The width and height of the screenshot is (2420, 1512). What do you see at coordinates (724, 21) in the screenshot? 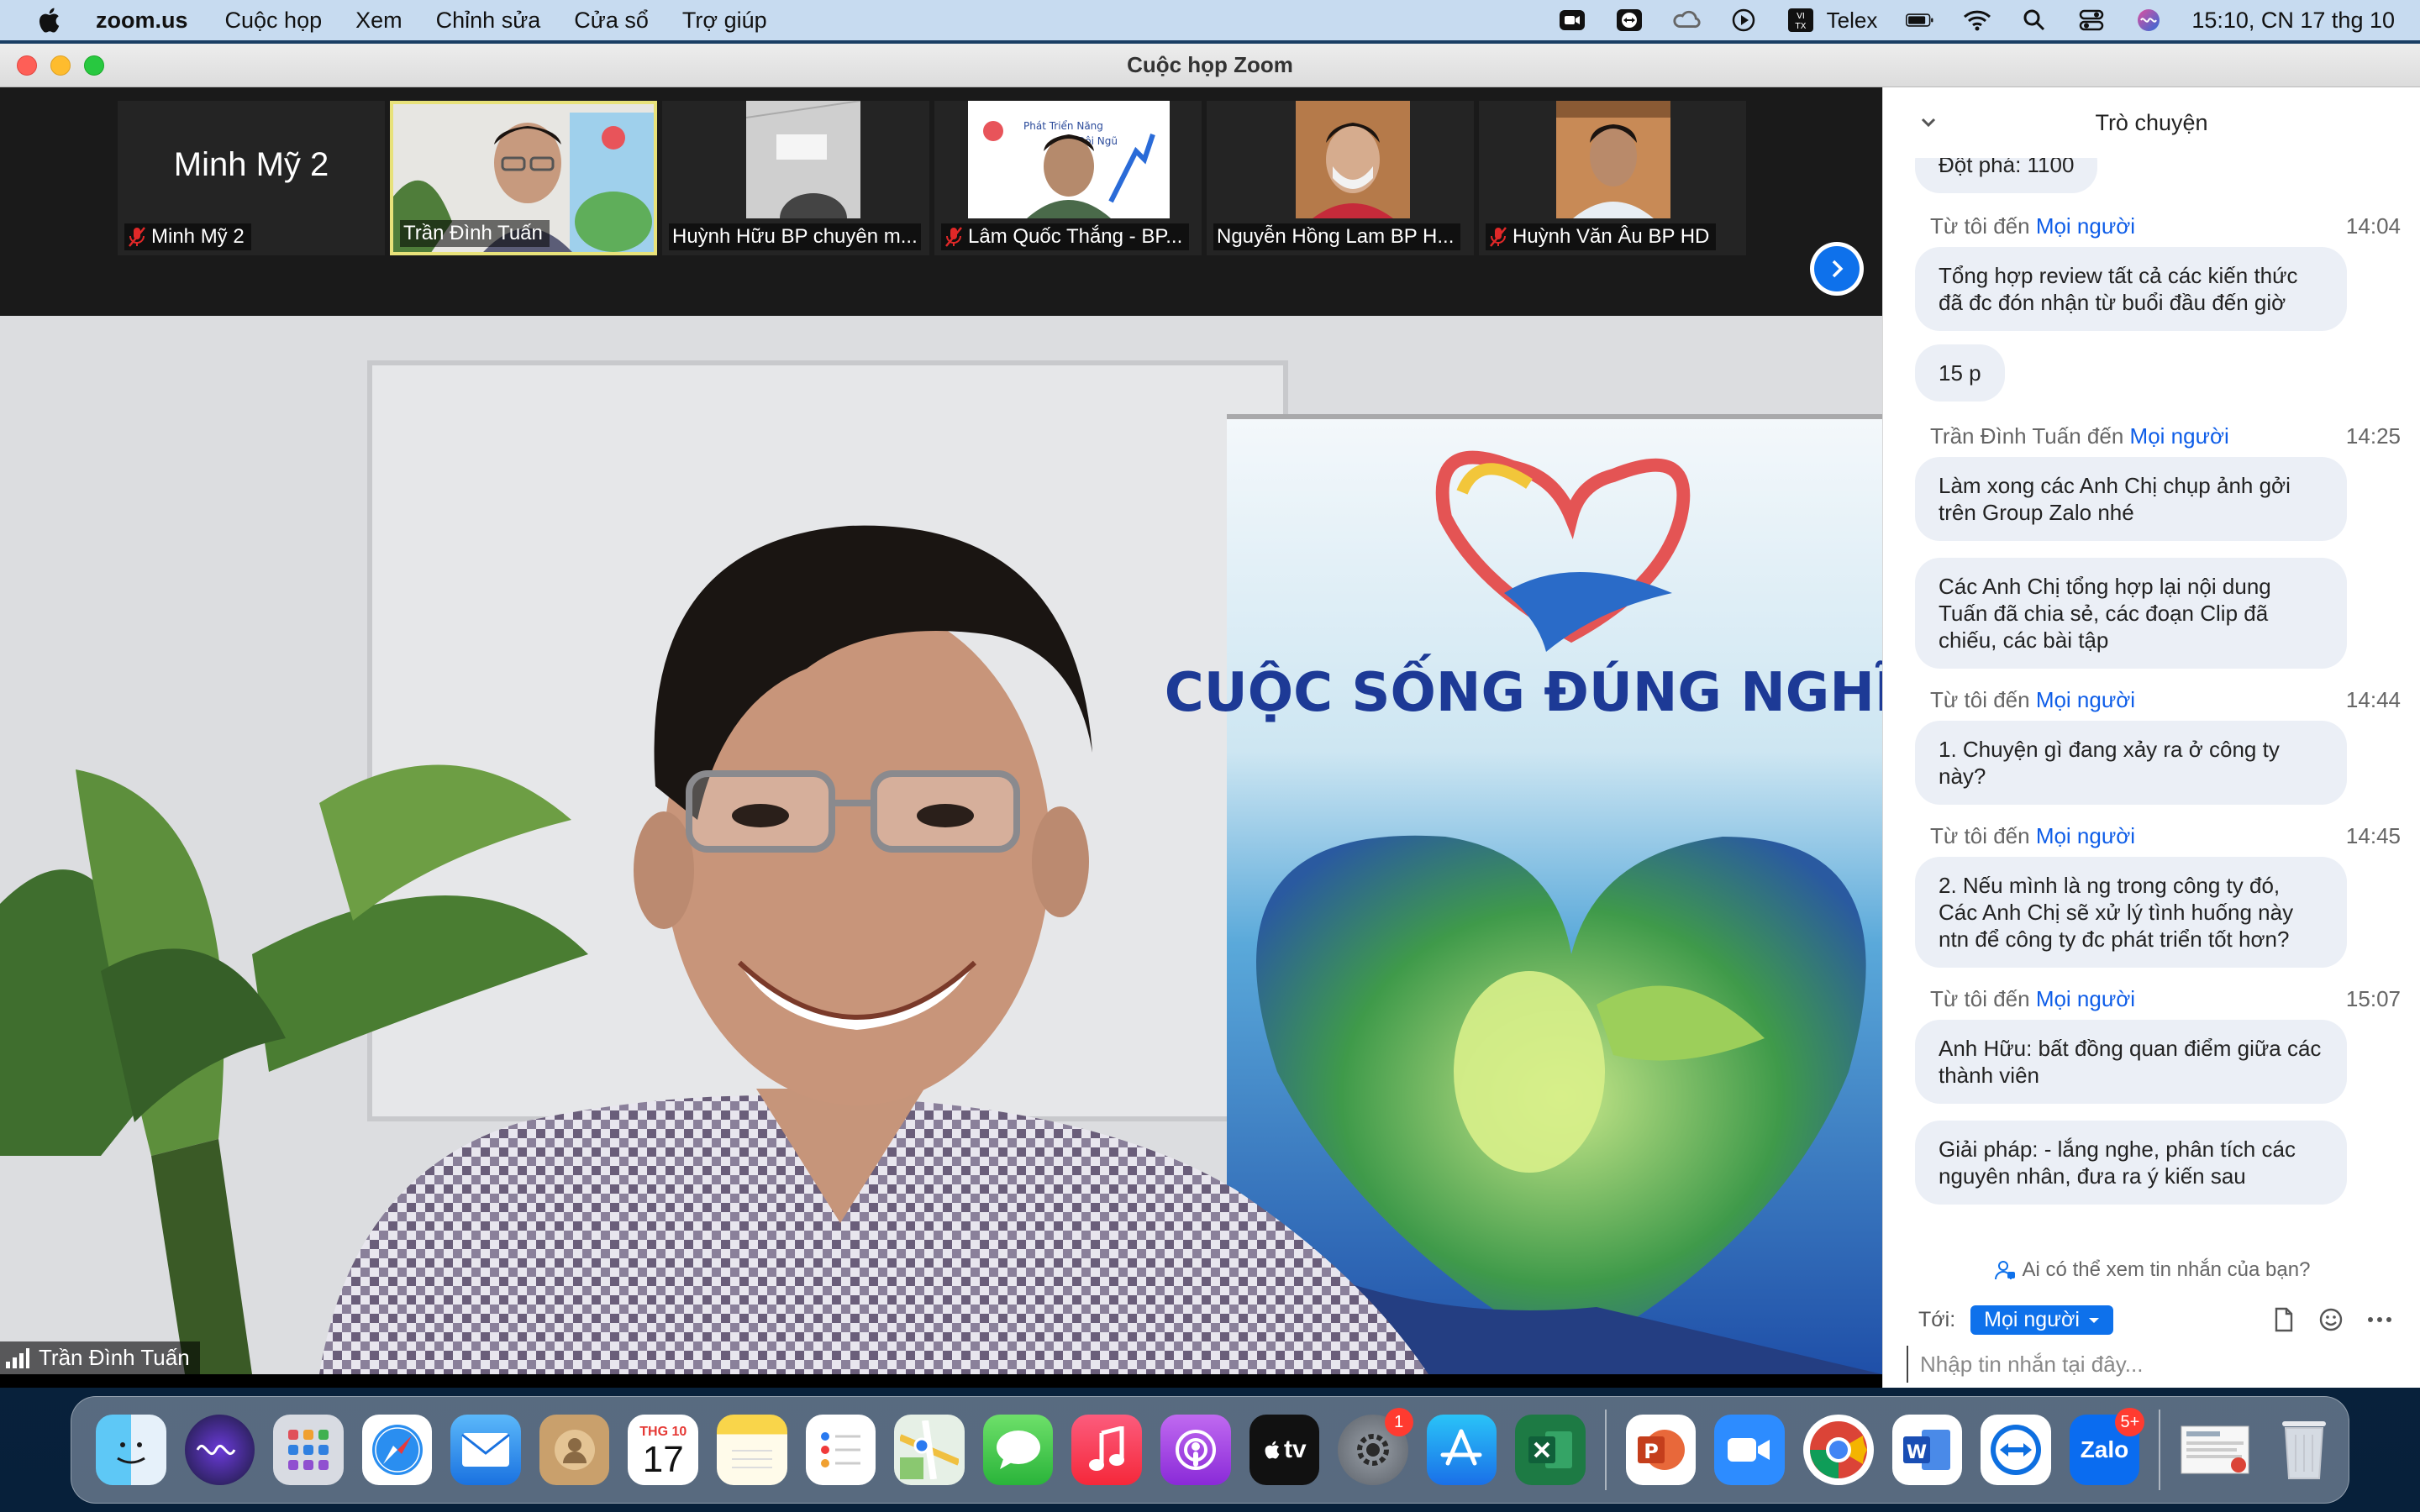
I see `menu-help: Trợ giúp` at bounding box center [724, 21].